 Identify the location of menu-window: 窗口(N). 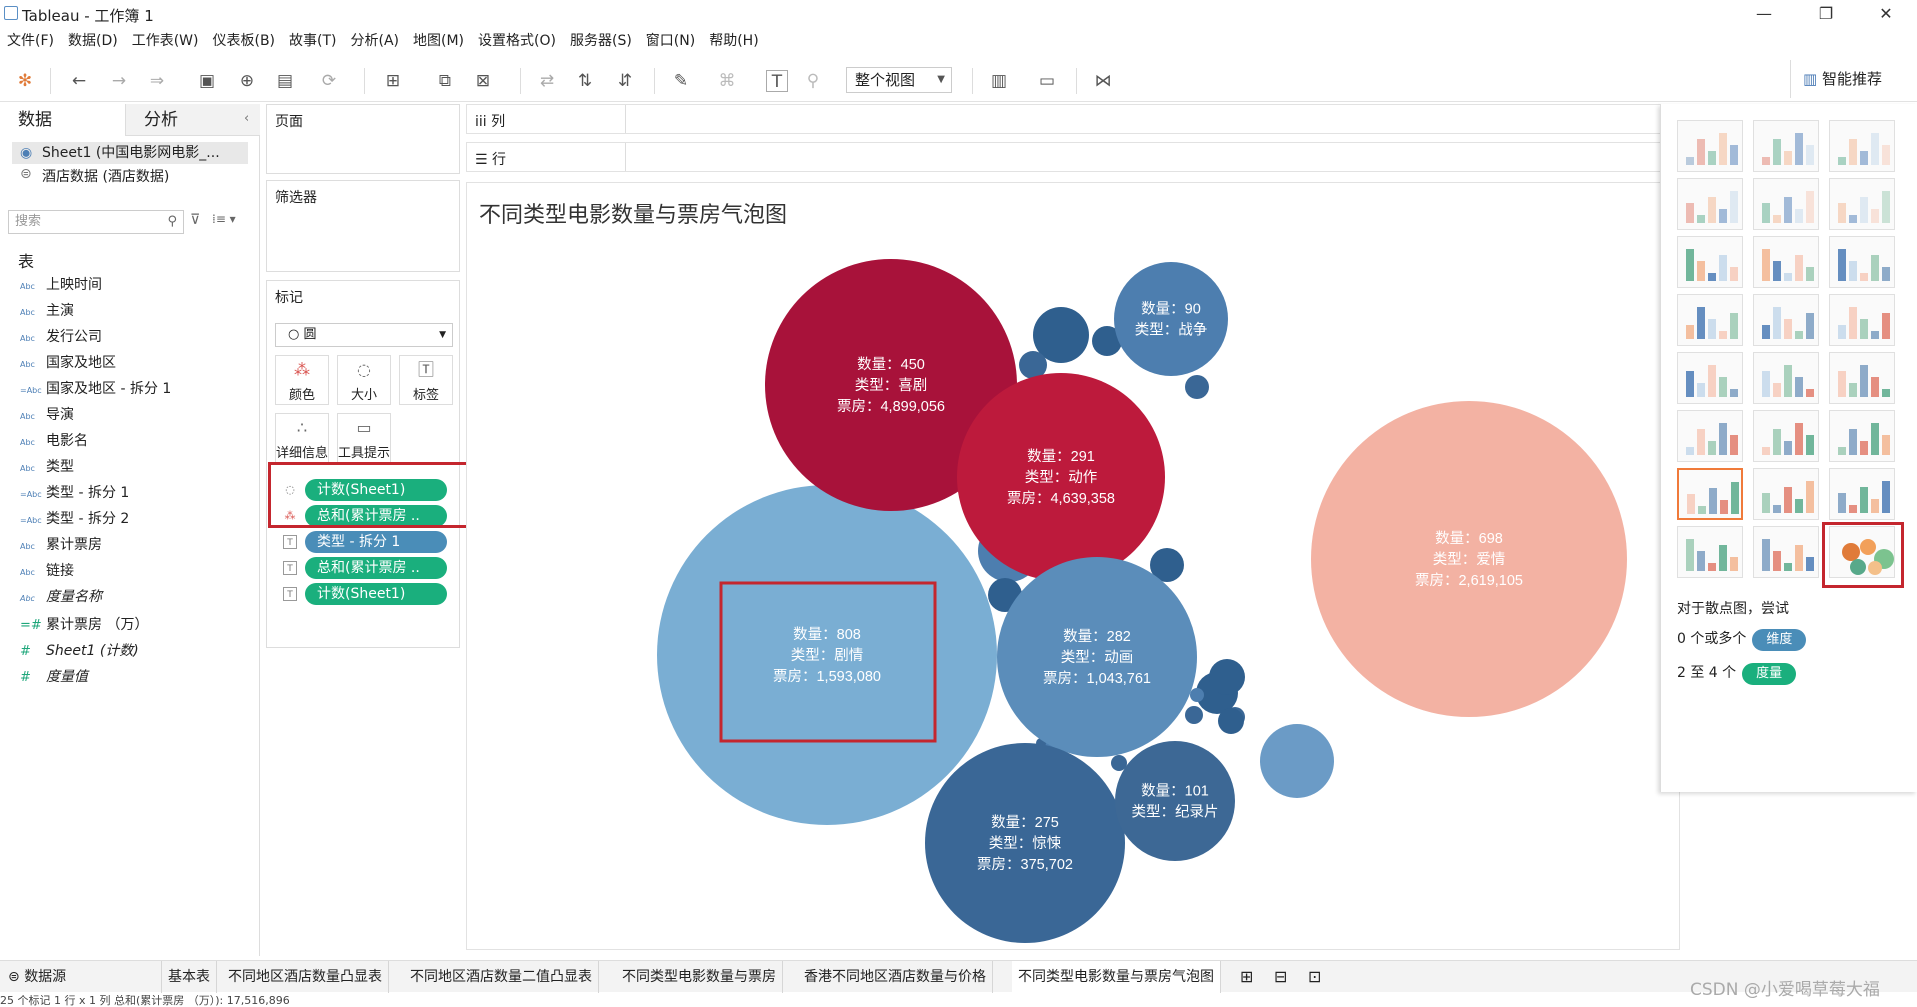
(670, 41).